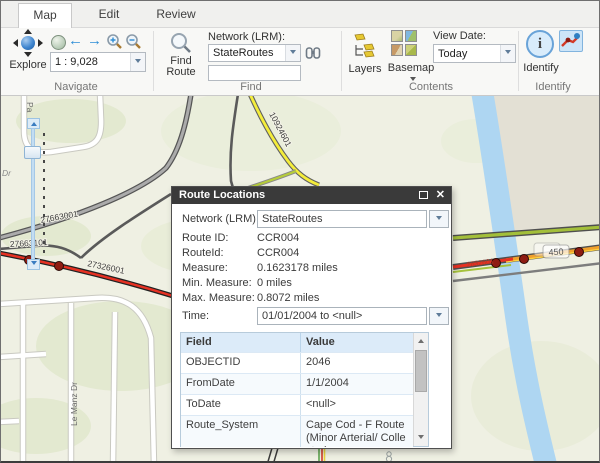 The height and width of the screenshot is (463, 600). I want to click on value-cell: <null>, so click(356, 405).